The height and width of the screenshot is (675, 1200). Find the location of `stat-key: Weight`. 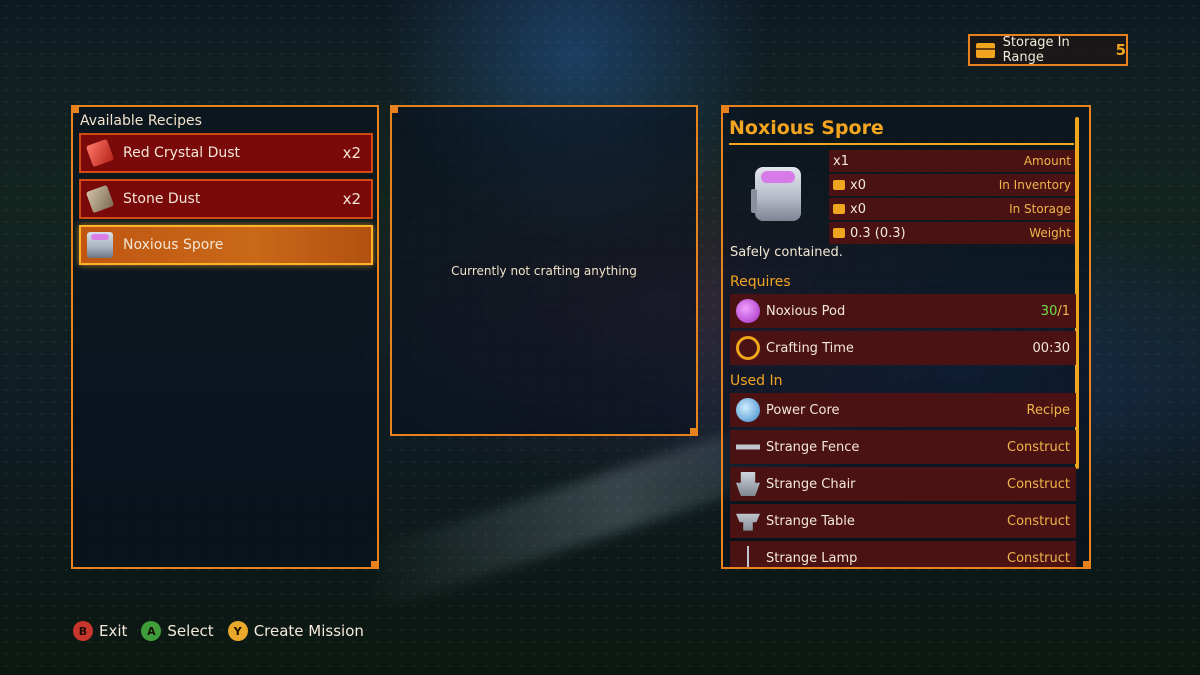

stat-key: Weight is located at coordinates (1050, 233).